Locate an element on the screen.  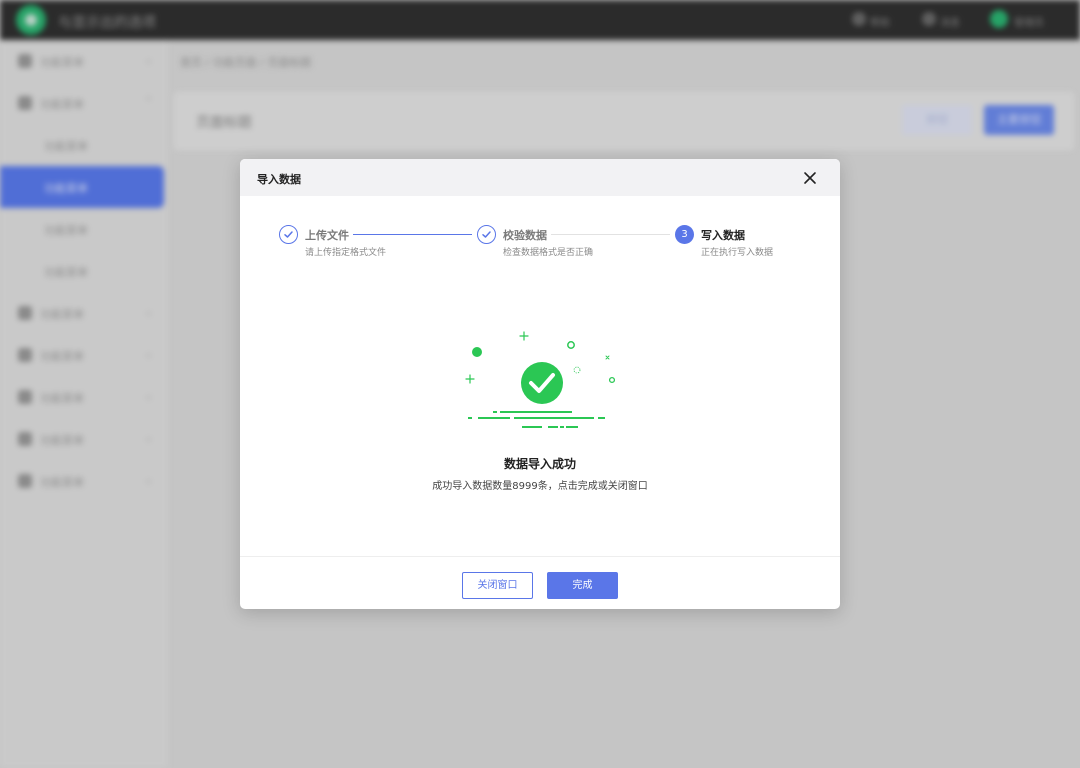
step-description: 请上传指定格式文件 is located at coordinates (346, 253).